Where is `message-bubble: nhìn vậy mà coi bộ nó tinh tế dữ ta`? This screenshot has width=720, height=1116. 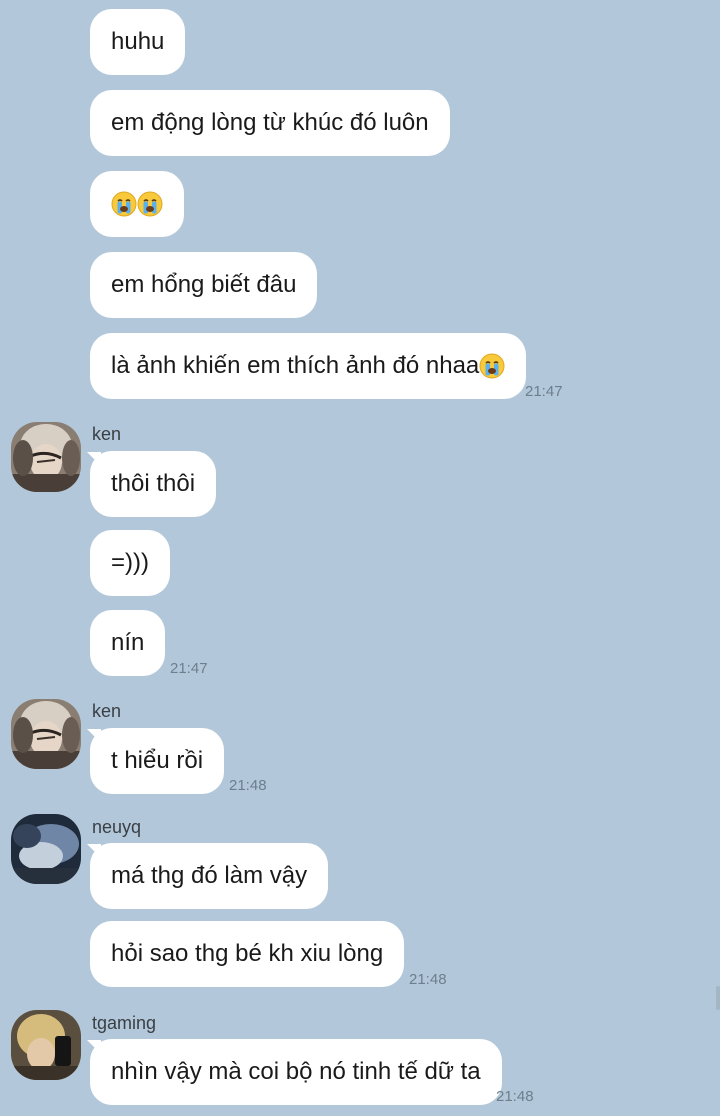 message-bubble: nhìn vậy mà coi bộ nó tinh tế dữ ta is located at coordinates (296, 1072).